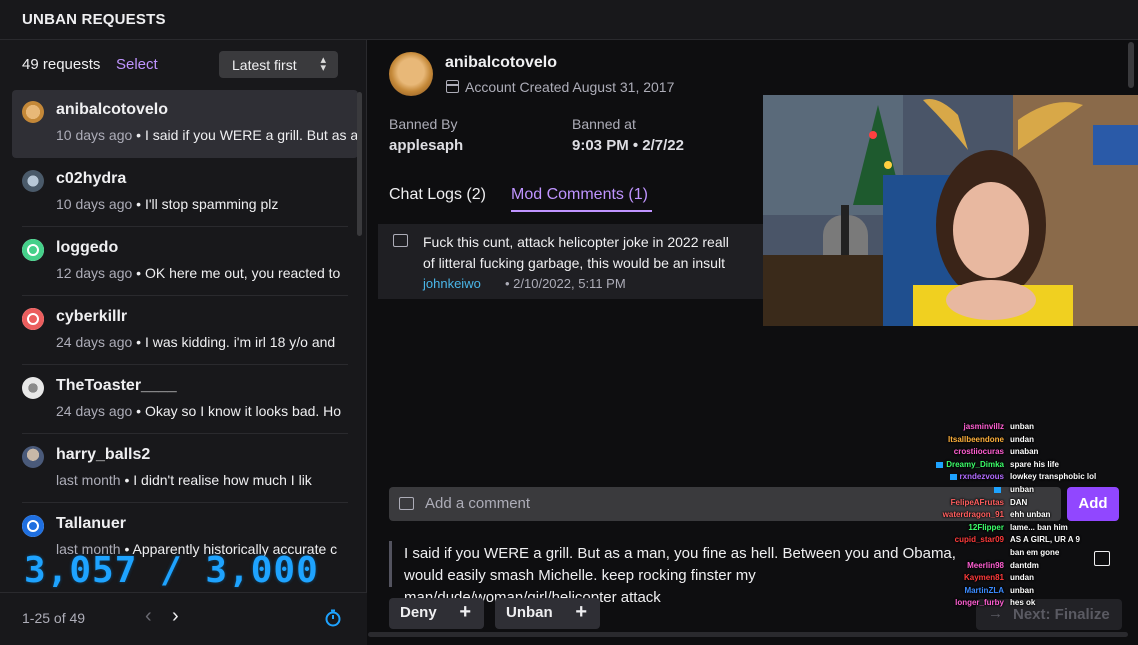 This screenshot has height=645, width=1138. What do you see at coordinates (979, 540) in the screenshot?
I see `chat-username: cupid_star09` at bounding box center [979, 540].